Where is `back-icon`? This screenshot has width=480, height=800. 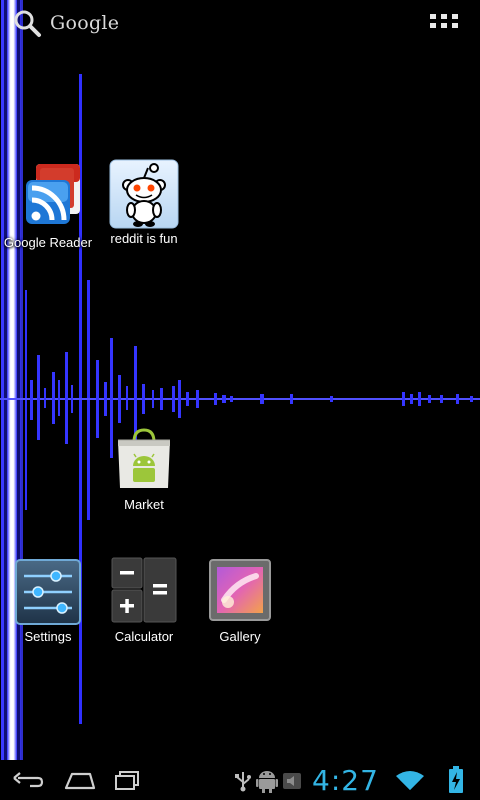
back-icon is located at coordinates (28, 780).